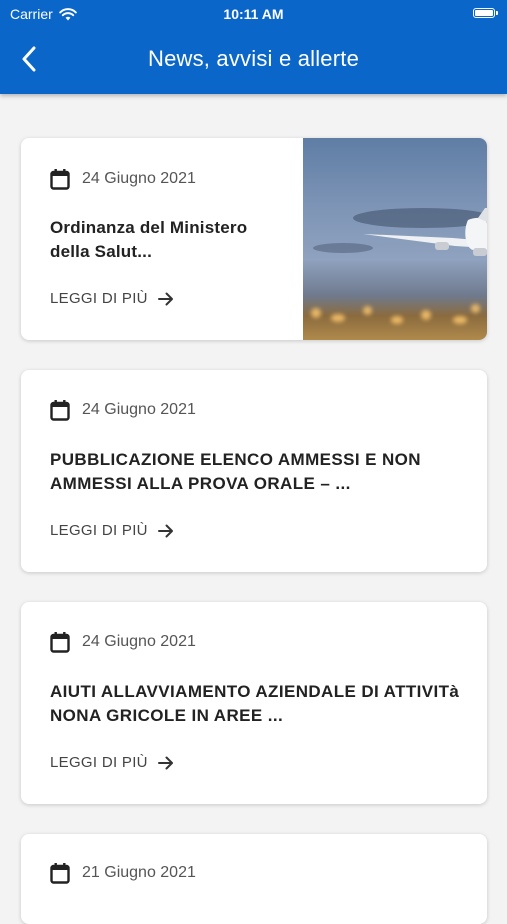 The width and height of the screenshot is (507, 924). Describe the element at coordinates (395, 239) in the screenshot. I see `airplane-photo` at that location.